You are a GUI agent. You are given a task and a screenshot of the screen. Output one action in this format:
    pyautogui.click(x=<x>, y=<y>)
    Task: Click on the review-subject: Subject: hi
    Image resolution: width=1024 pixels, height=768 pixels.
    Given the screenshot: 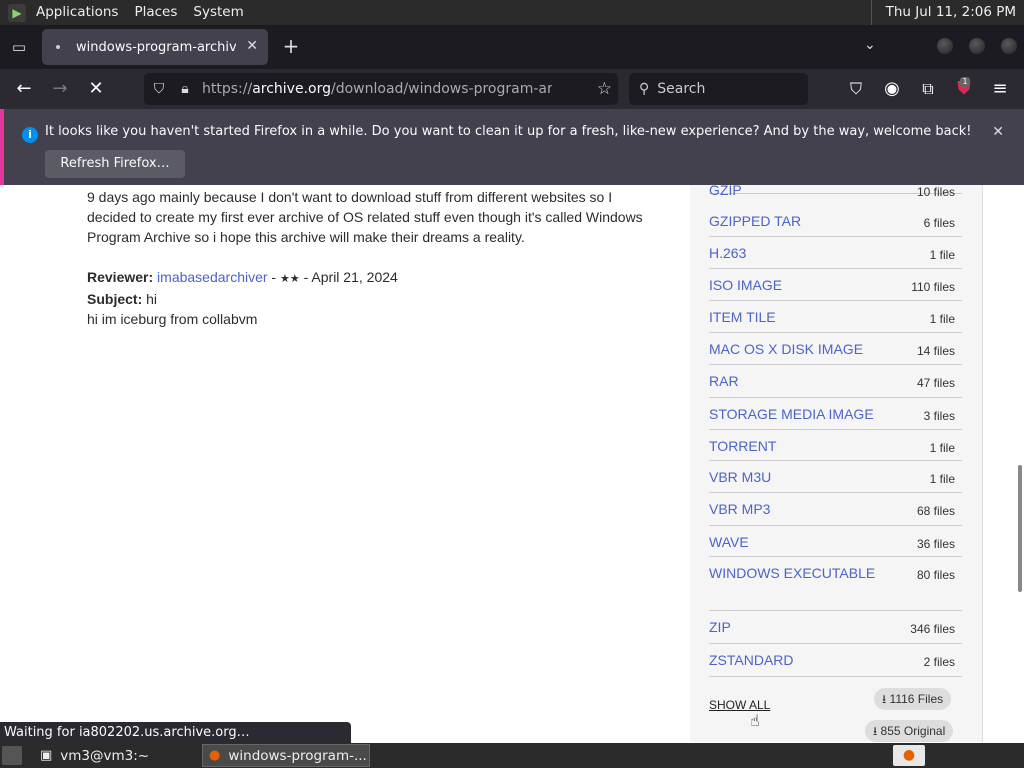 What is the action you would take?
    pyautogui.click(x=122, y=299)
    